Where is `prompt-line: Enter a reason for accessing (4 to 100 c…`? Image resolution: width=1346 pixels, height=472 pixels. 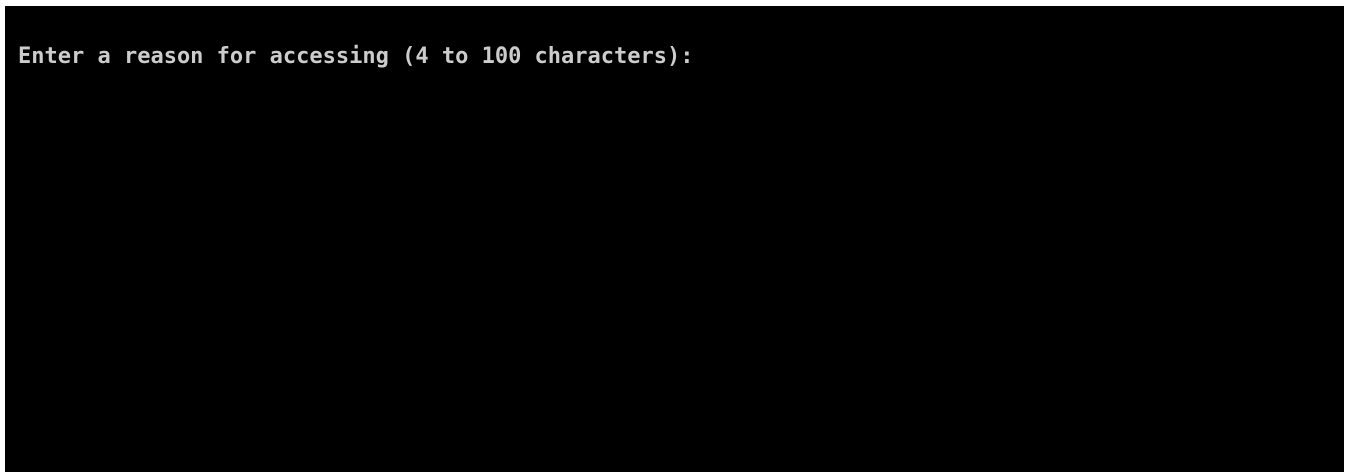 prompt-line: Enter a reason for accessing (4 to 100 c… is located at coordinates (356, 57).